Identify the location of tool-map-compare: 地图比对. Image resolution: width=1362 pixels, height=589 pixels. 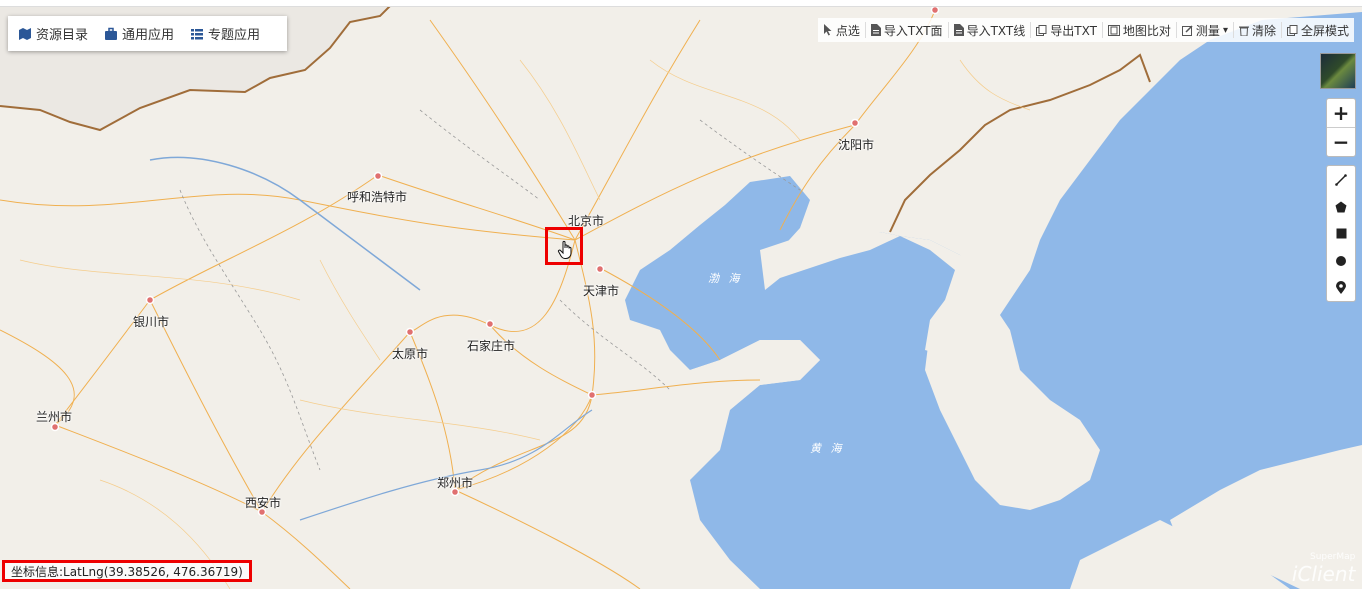
(1138, 30).